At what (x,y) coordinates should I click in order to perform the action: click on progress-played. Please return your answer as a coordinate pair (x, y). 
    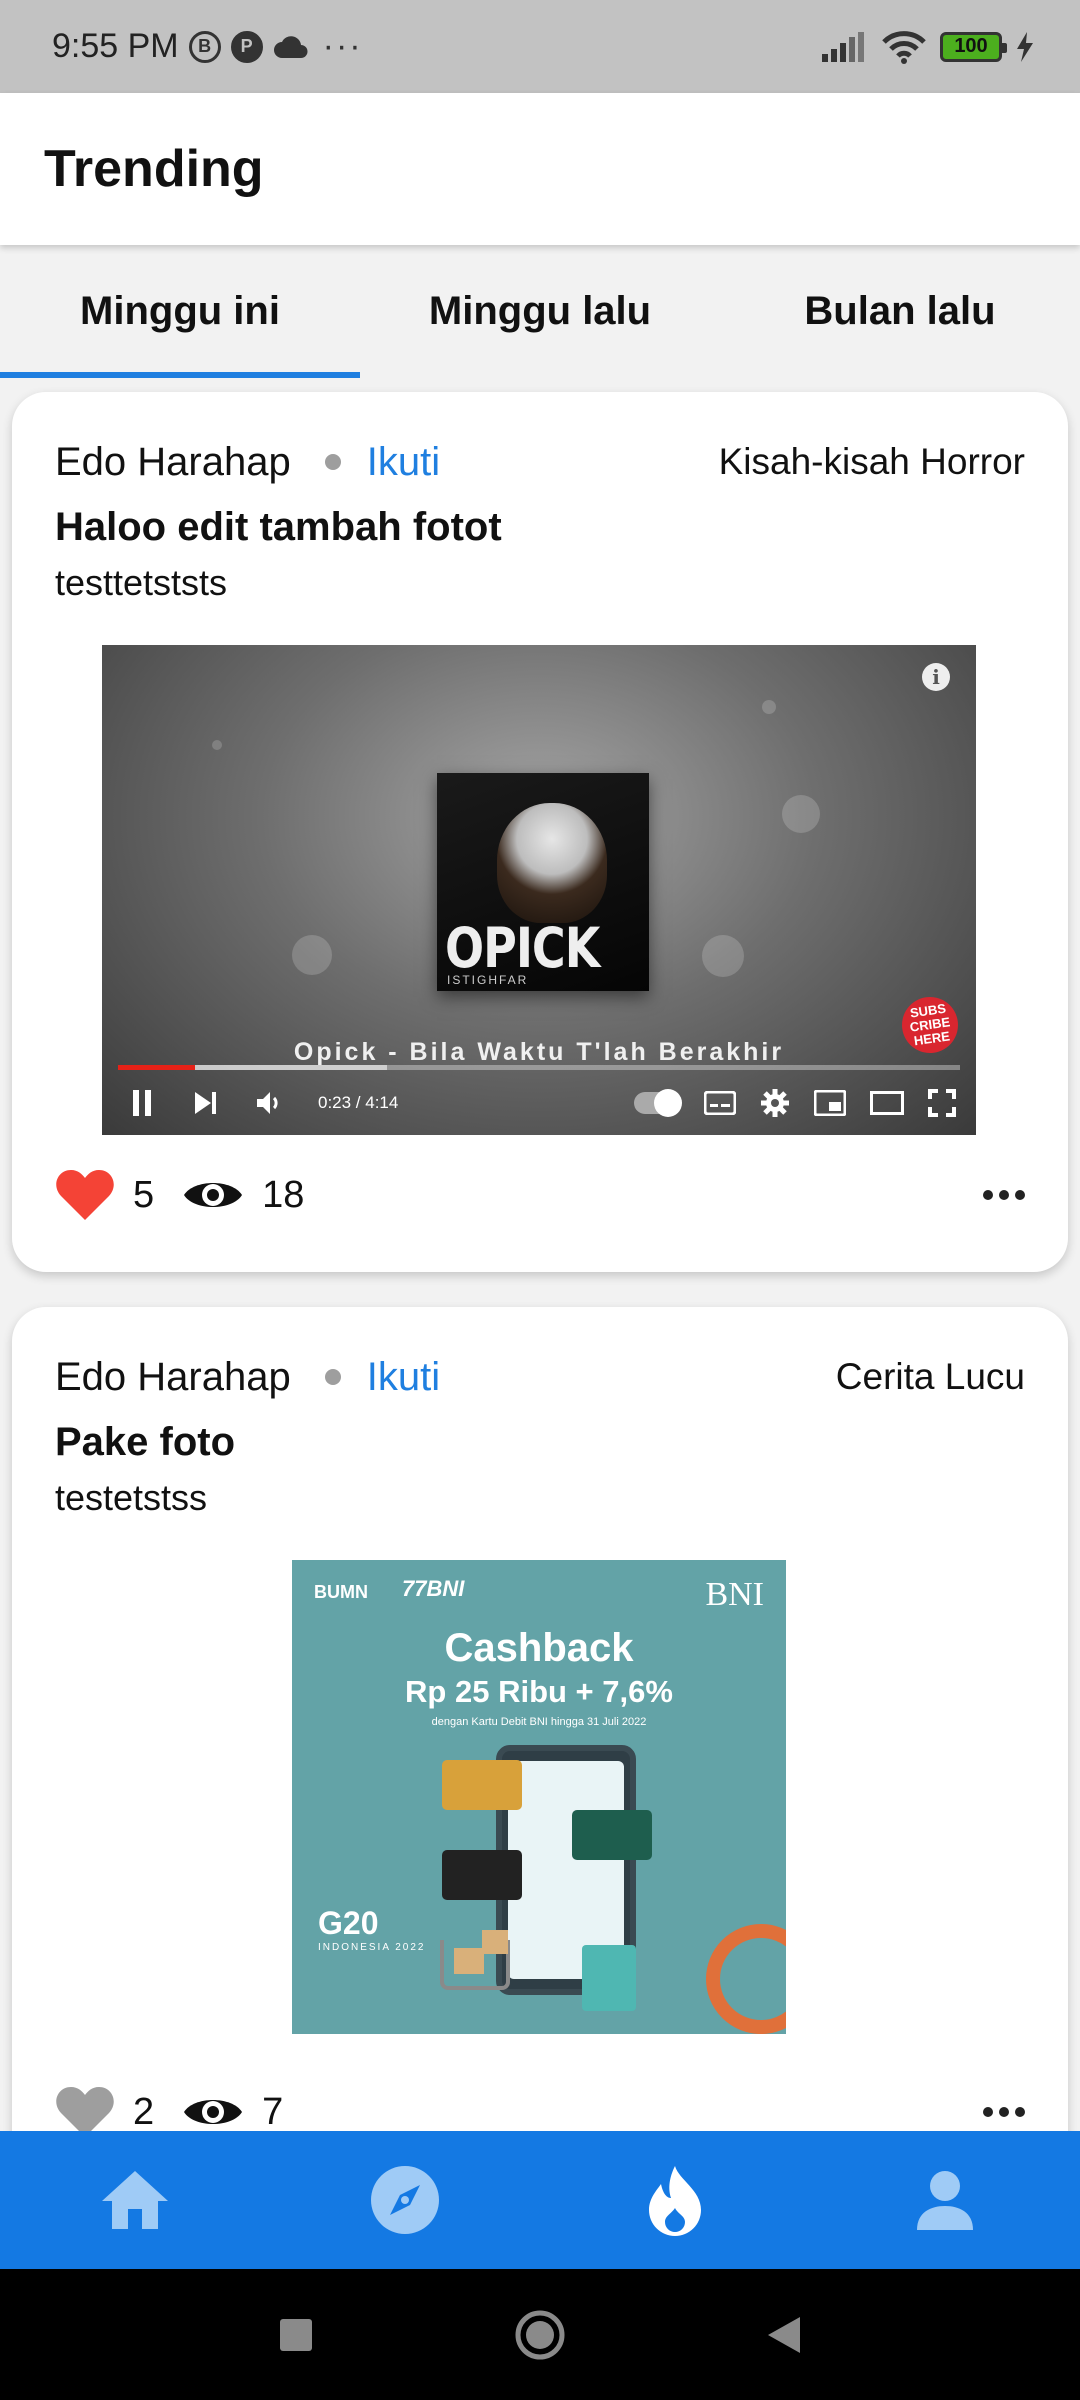
    Looking at the image, I should click on (157, 1067).